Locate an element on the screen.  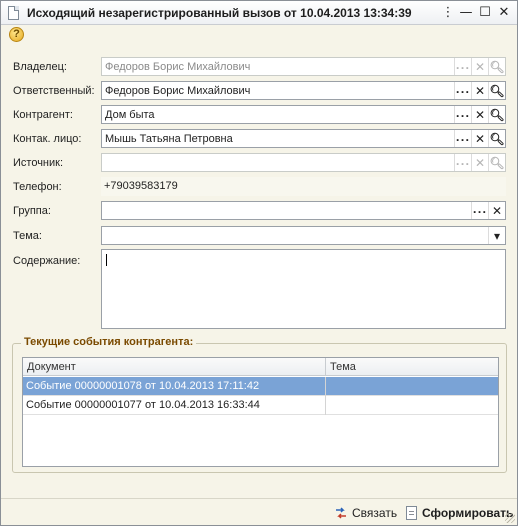
owner-value: Федоров Борис Михайлович is located at coordinates (178, 66).